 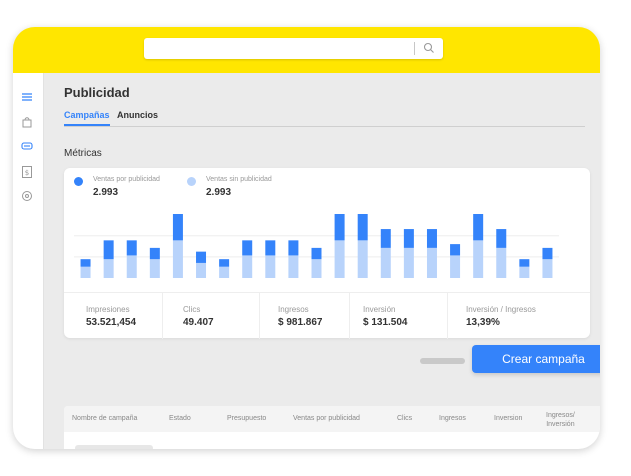 What do you see at coordinates (452, 418) in the screenshot?
I see `column-header: Ingresos` at bounding box center [452, 418].